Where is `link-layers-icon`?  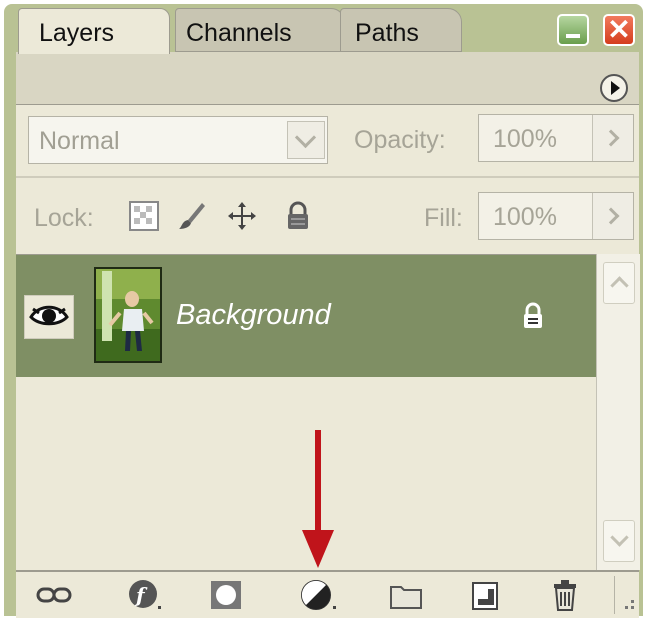
link-layers-icon is located at coordinates (54, 595).